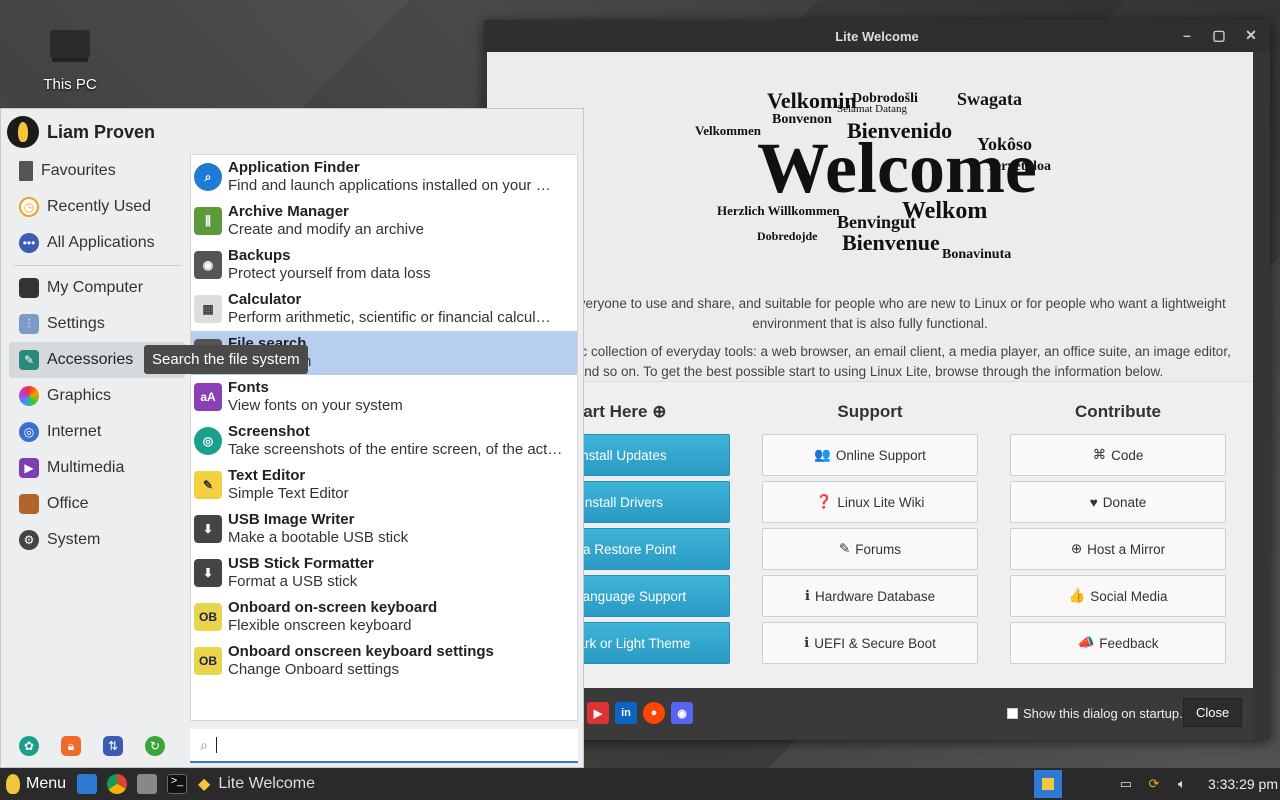  I want to click on show-desktop-icon, so click(87, 784).